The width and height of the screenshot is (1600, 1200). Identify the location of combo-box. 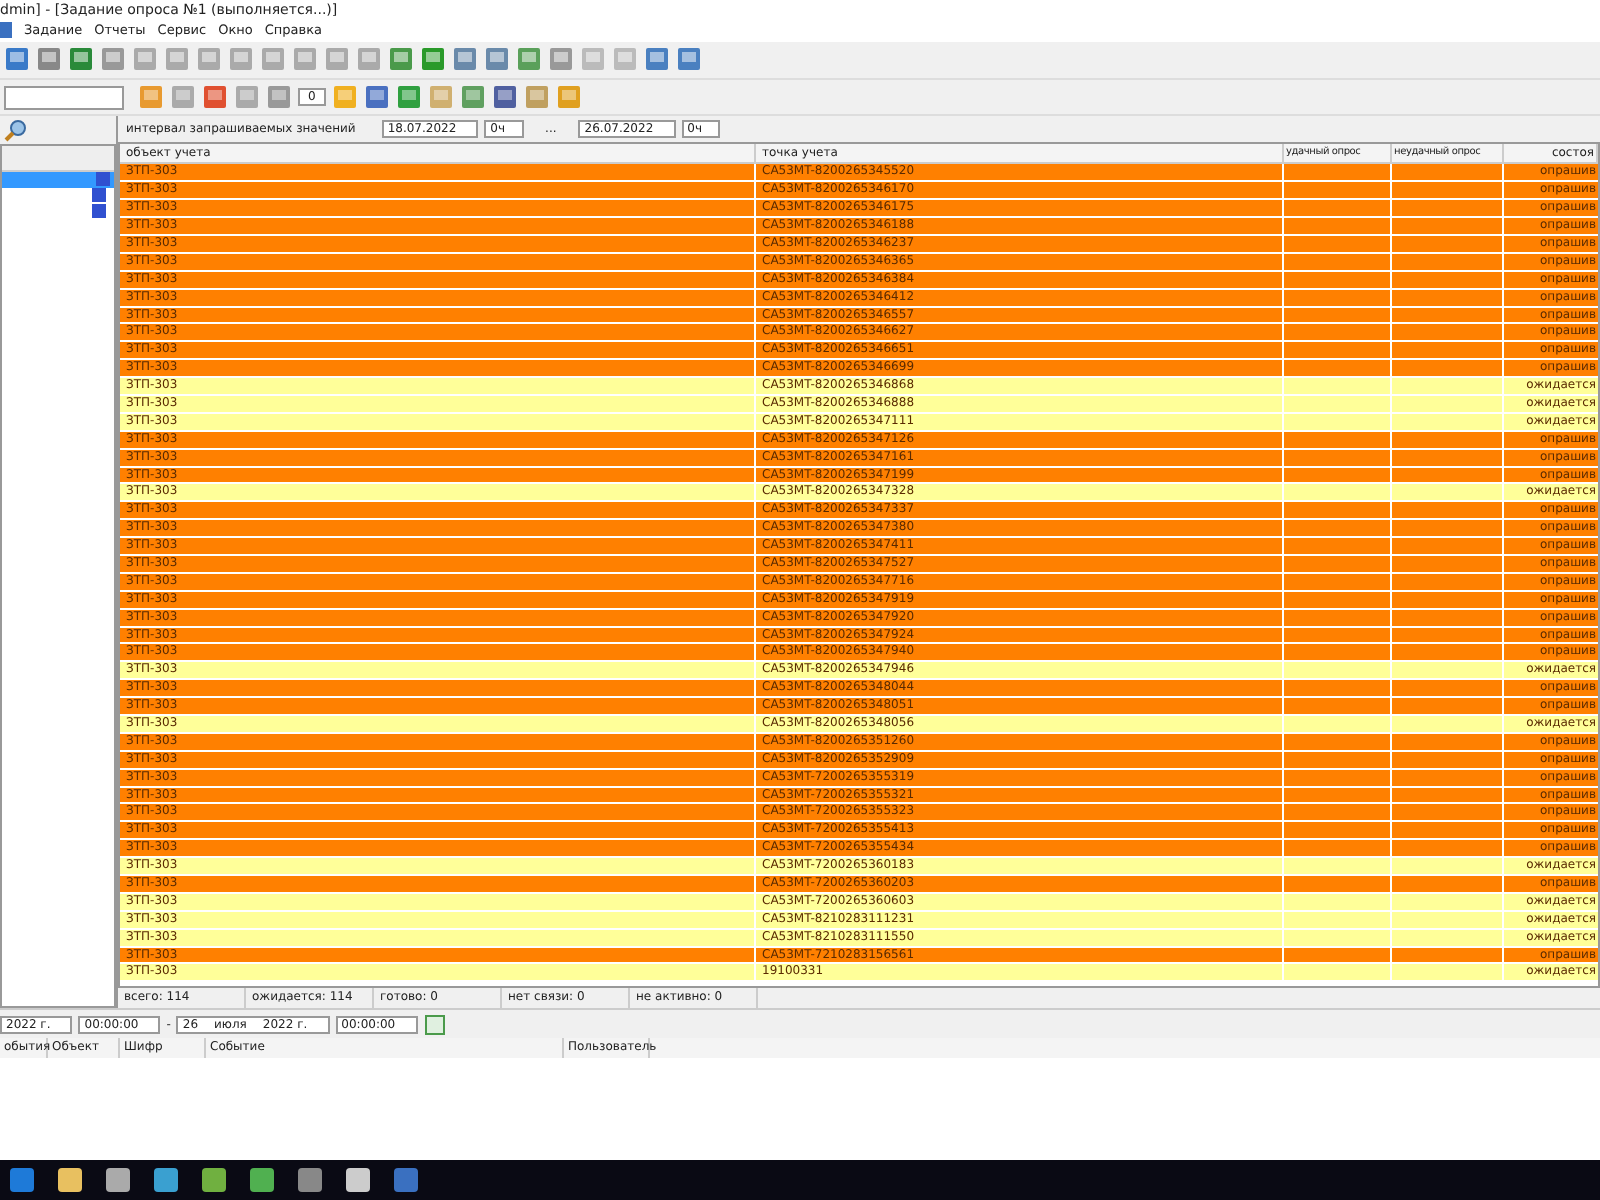
(64, 97).